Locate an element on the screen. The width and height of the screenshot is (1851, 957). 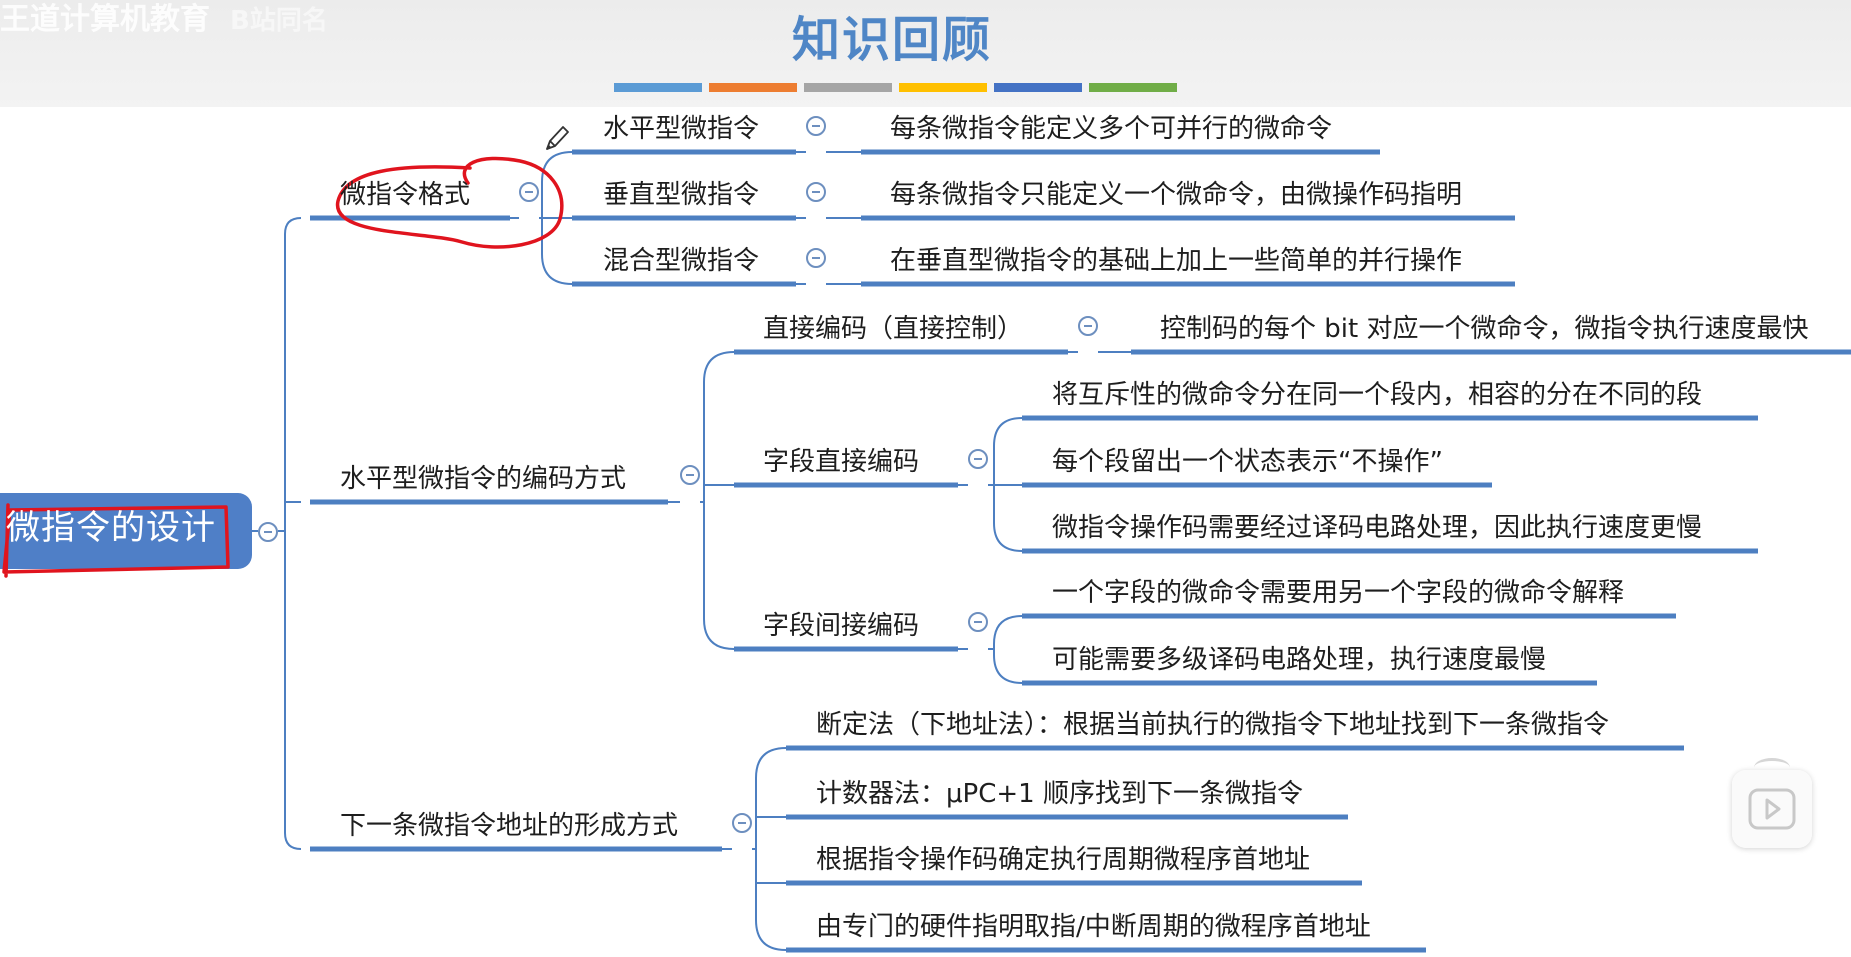
next-address-method-label: 断定法（下地址法）：根据当前执行的微指令下地址找到下一条微指令 is located at coordinates (1213, 725).